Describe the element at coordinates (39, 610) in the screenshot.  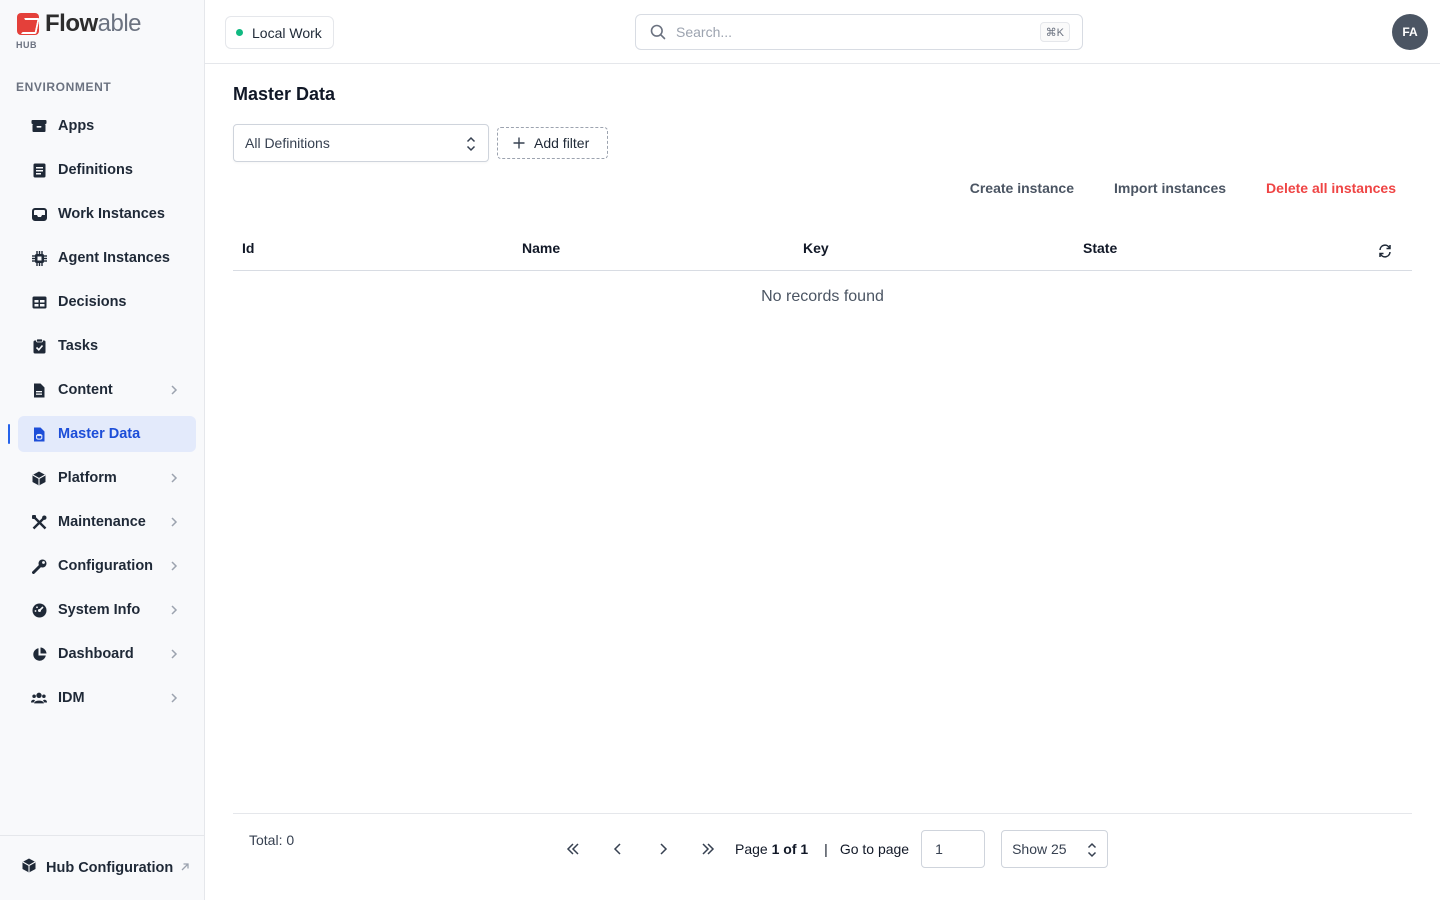
I see `gauge-icon` at that location.